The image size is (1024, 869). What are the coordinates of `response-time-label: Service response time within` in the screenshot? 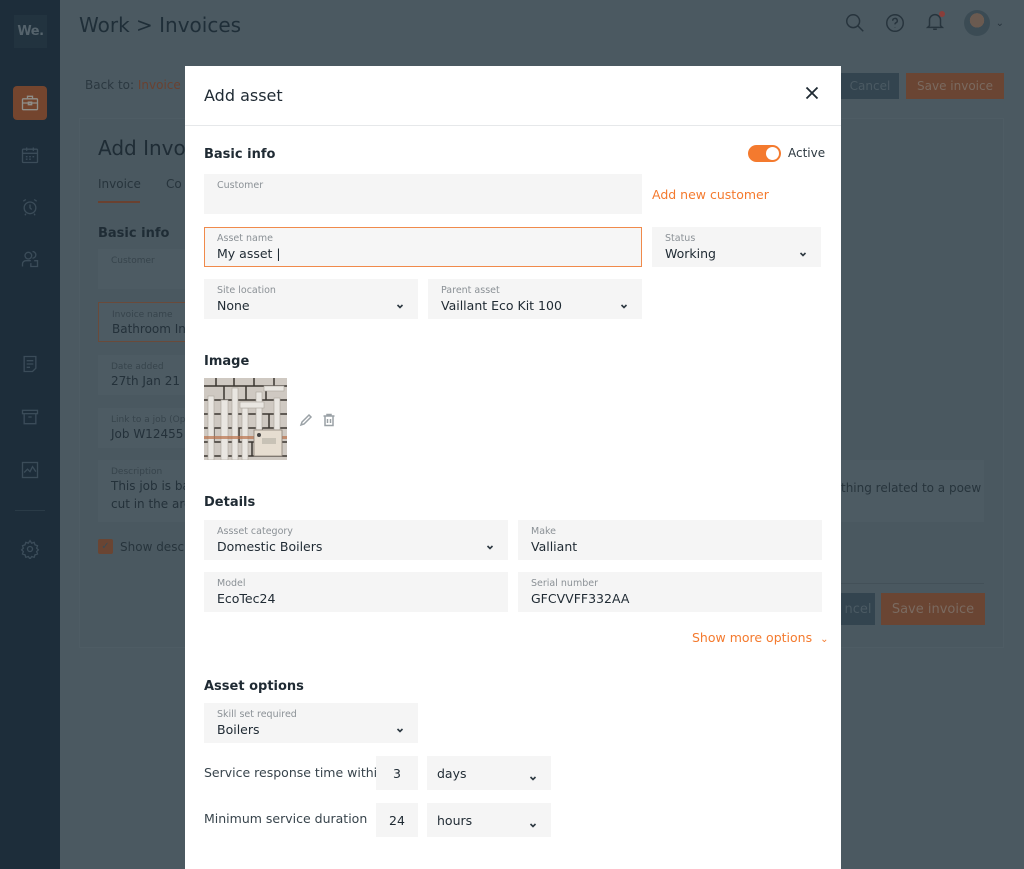 It's located at (295, 772).